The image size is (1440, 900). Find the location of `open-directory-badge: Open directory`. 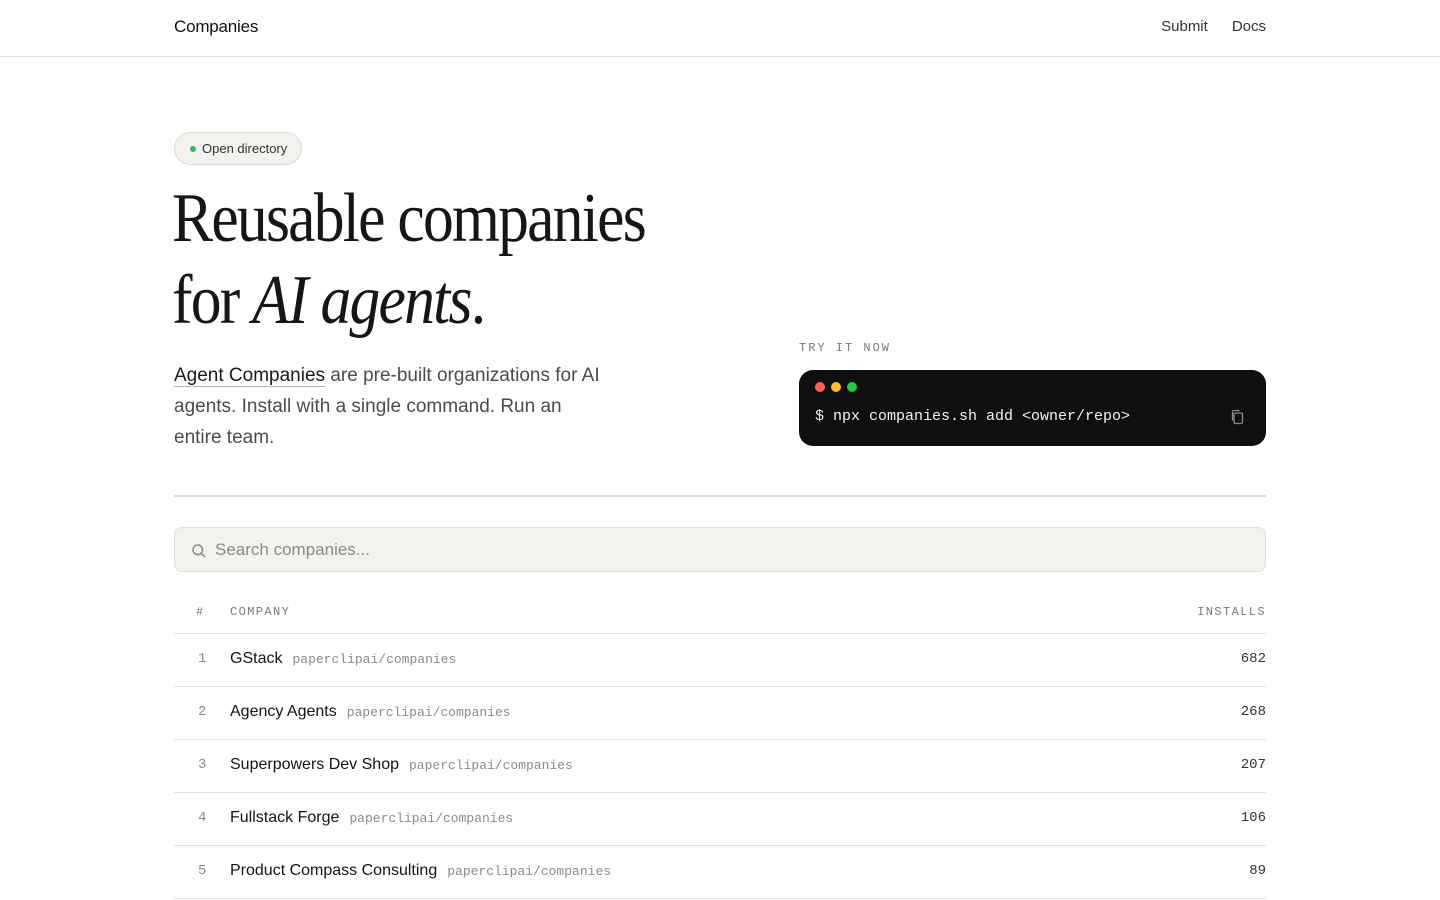

open-directory-badge: Open directory is located at coordinates (238, 148).